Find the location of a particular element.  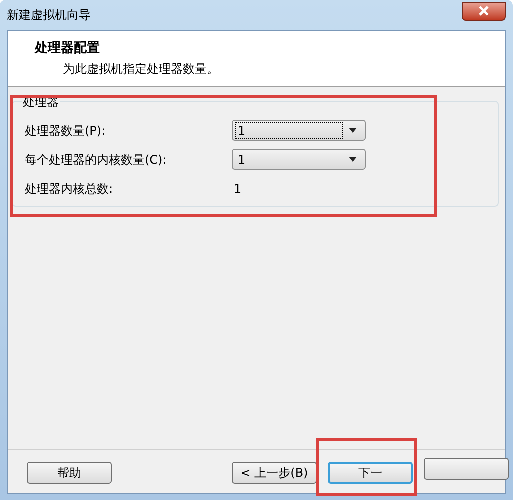

page-subtitle: 为此虚拟机指定处理器数量。 is located at coordinates (141, 69).